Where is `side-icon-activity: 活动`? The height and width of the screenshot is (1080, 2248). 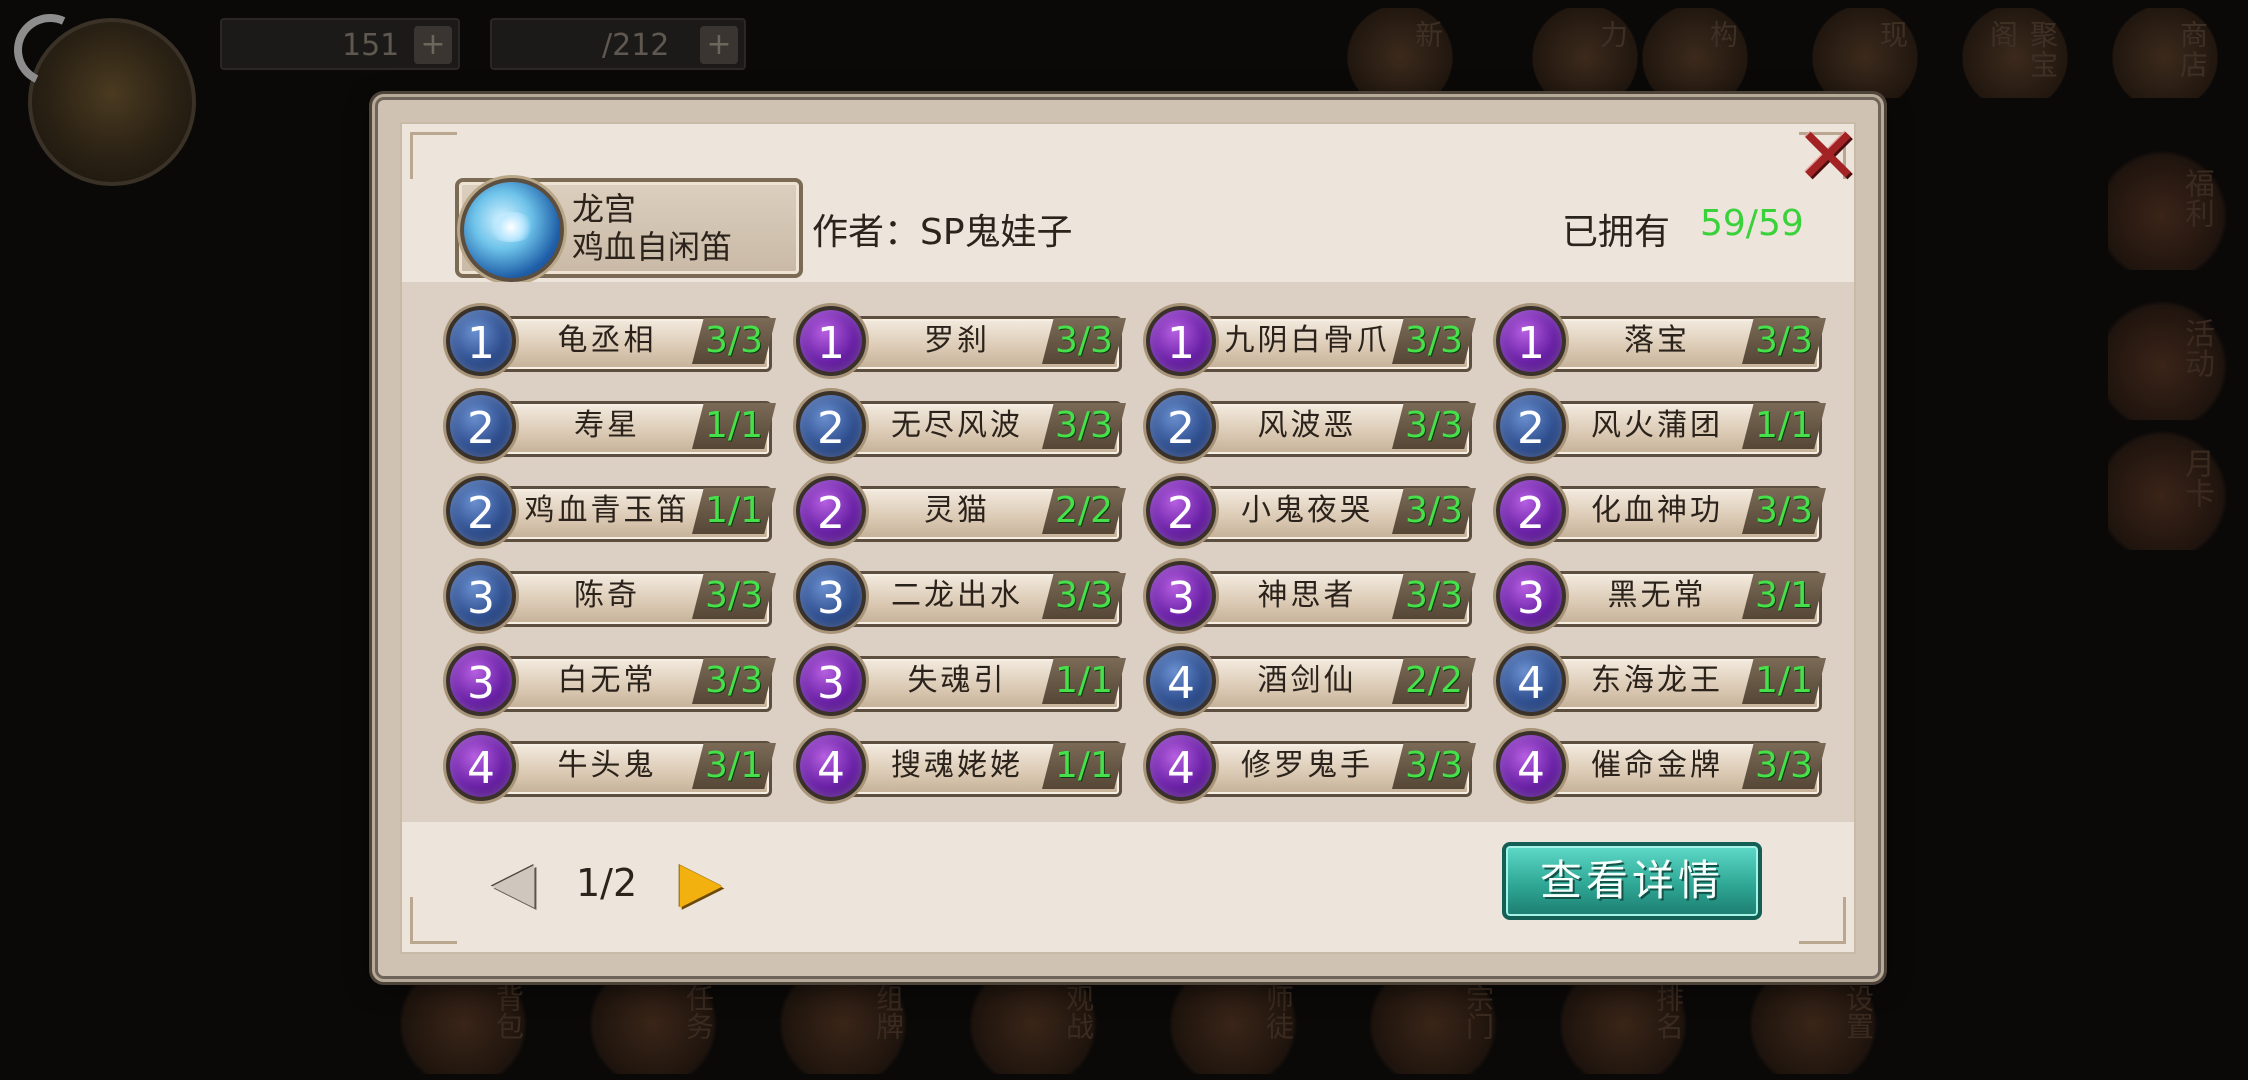 side-icon-activity: 活动 is located at coordinates (2168, 360).